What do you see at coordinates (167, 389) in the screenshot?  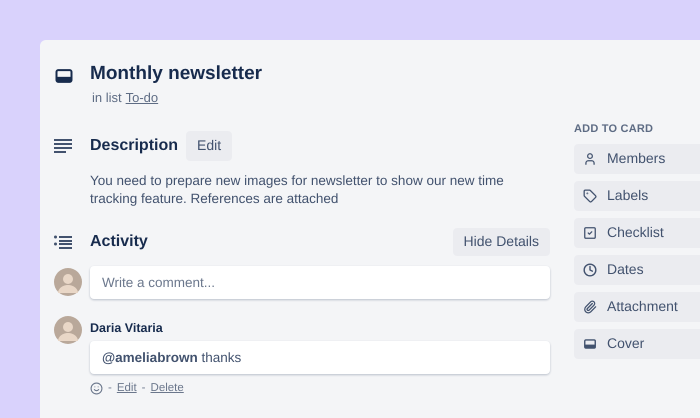 I see `comment-action-link: Delete` at bounding box center [167, 389].